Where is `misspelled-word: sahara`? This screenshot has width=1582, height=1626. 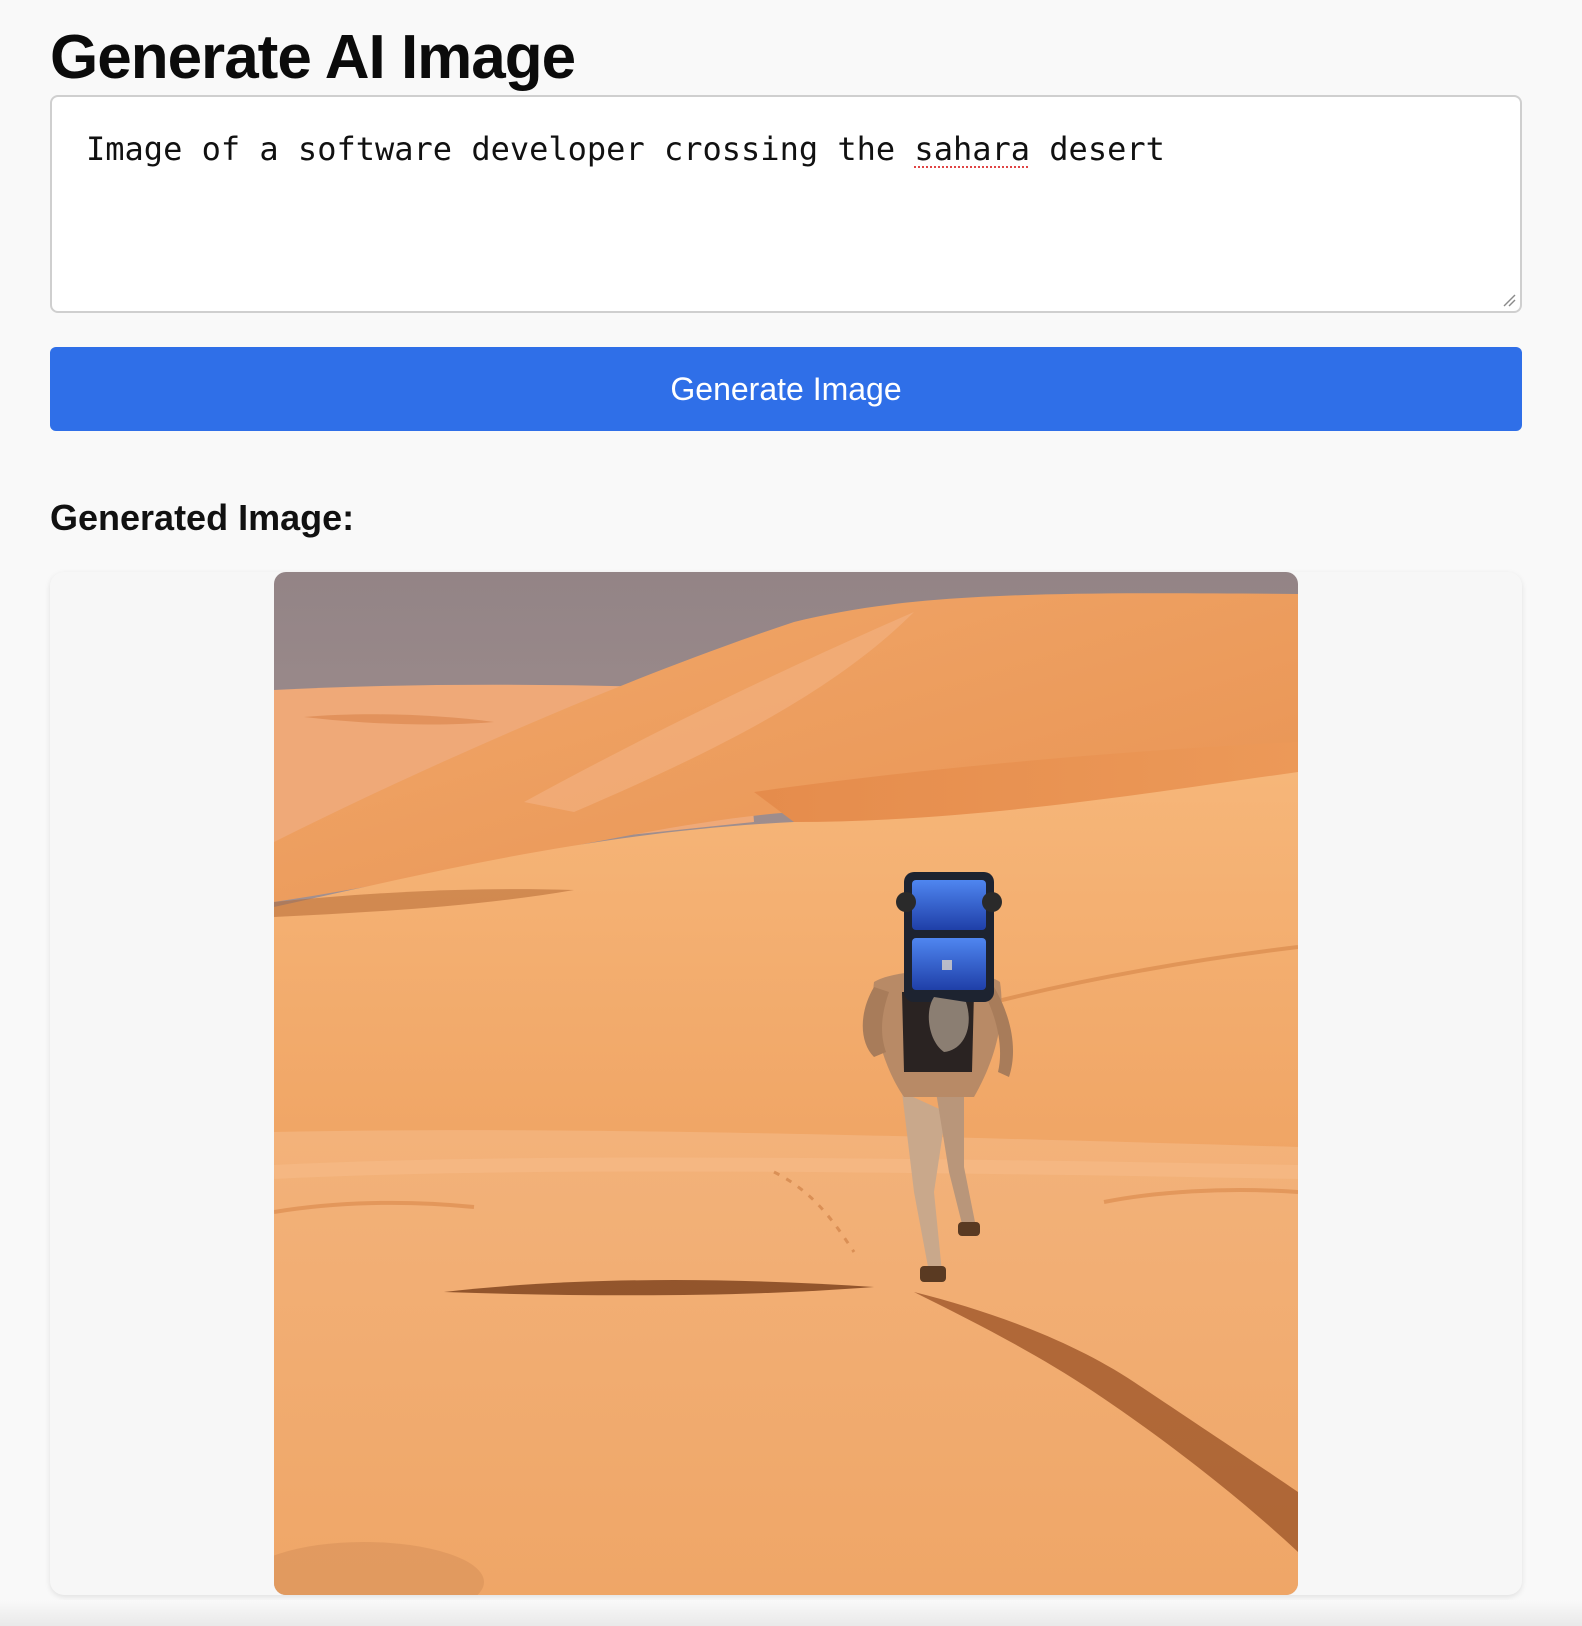 misspelled-word: sahara is located at coordinates (972, 149).